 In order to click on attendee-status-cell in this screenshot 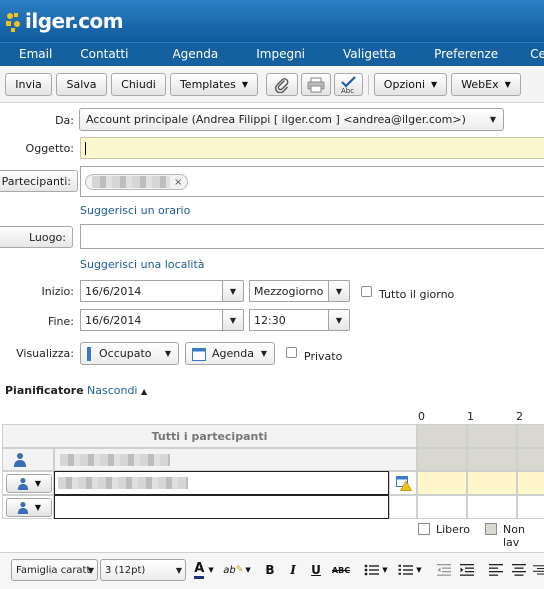, I will do `click(403, 507)`.